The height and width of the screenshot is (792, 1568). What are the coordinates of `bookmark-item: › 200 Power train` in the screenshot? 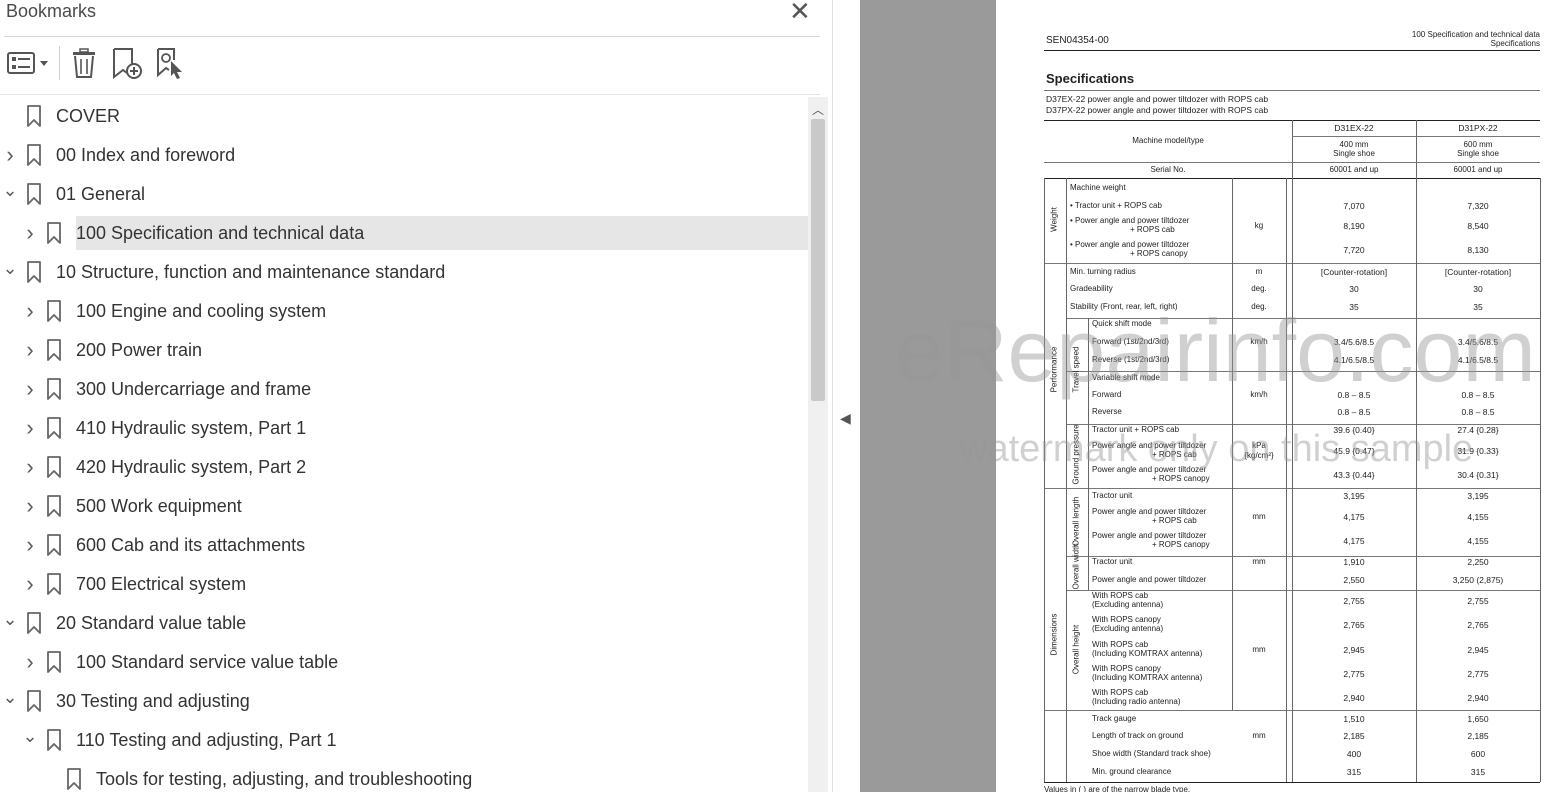 It's located at (404, 350).